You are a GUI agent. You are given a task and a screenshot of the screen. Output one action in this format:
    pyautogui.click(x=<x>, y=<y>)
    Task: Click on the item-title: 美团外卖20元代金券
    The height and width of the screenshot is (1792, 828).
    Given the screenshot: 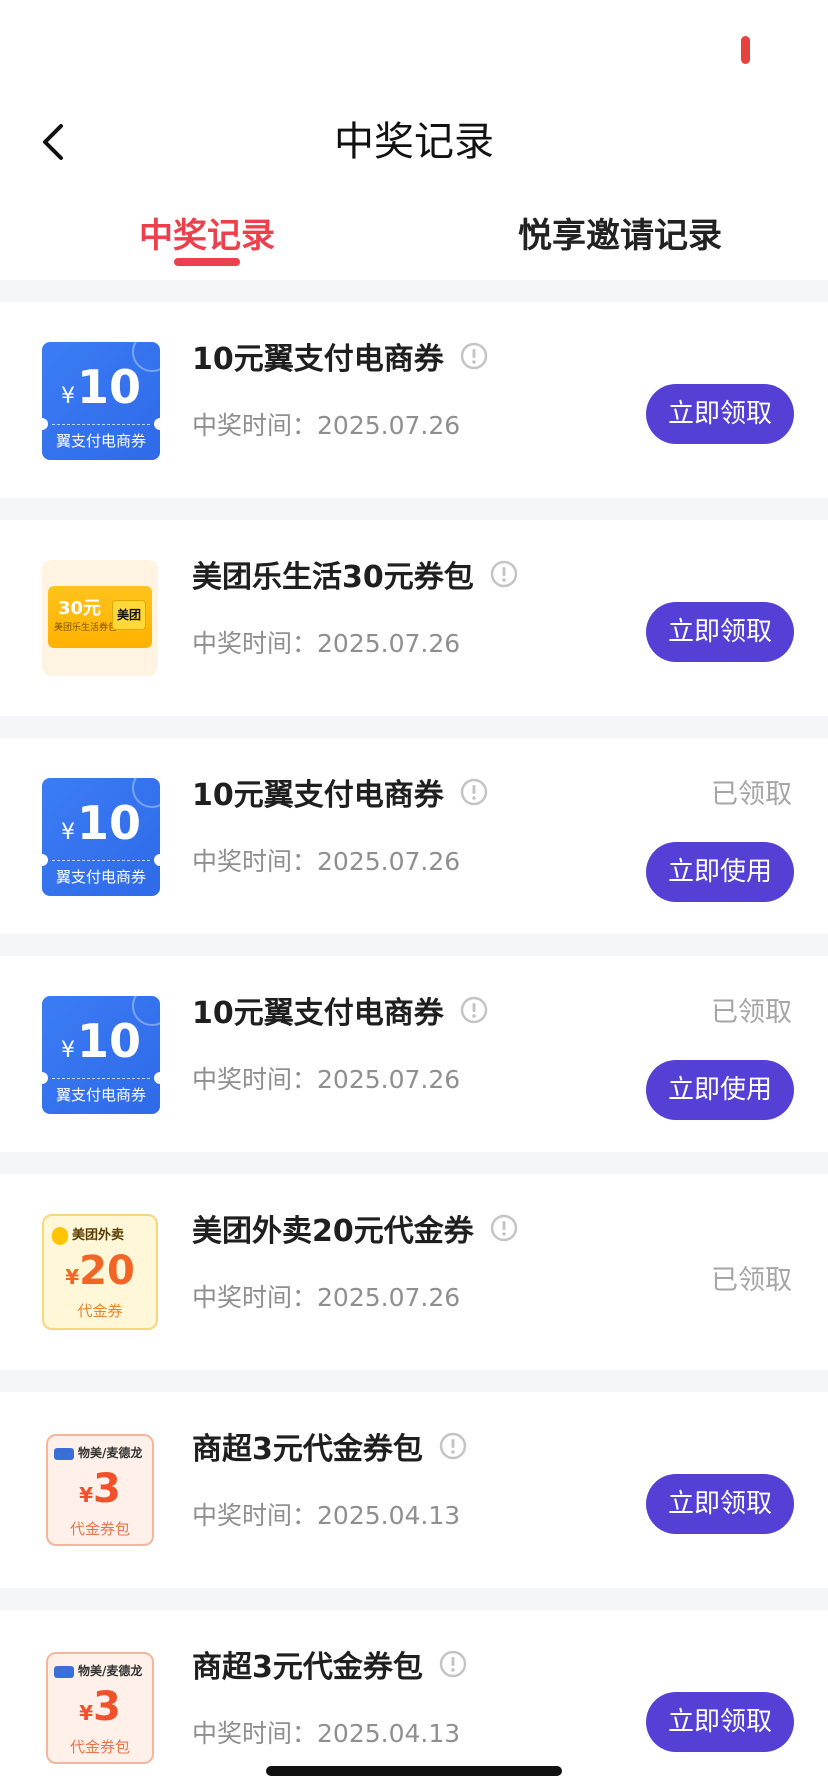 What is the action you would take?
    pyautogui.click(x=333, y=1231)
    